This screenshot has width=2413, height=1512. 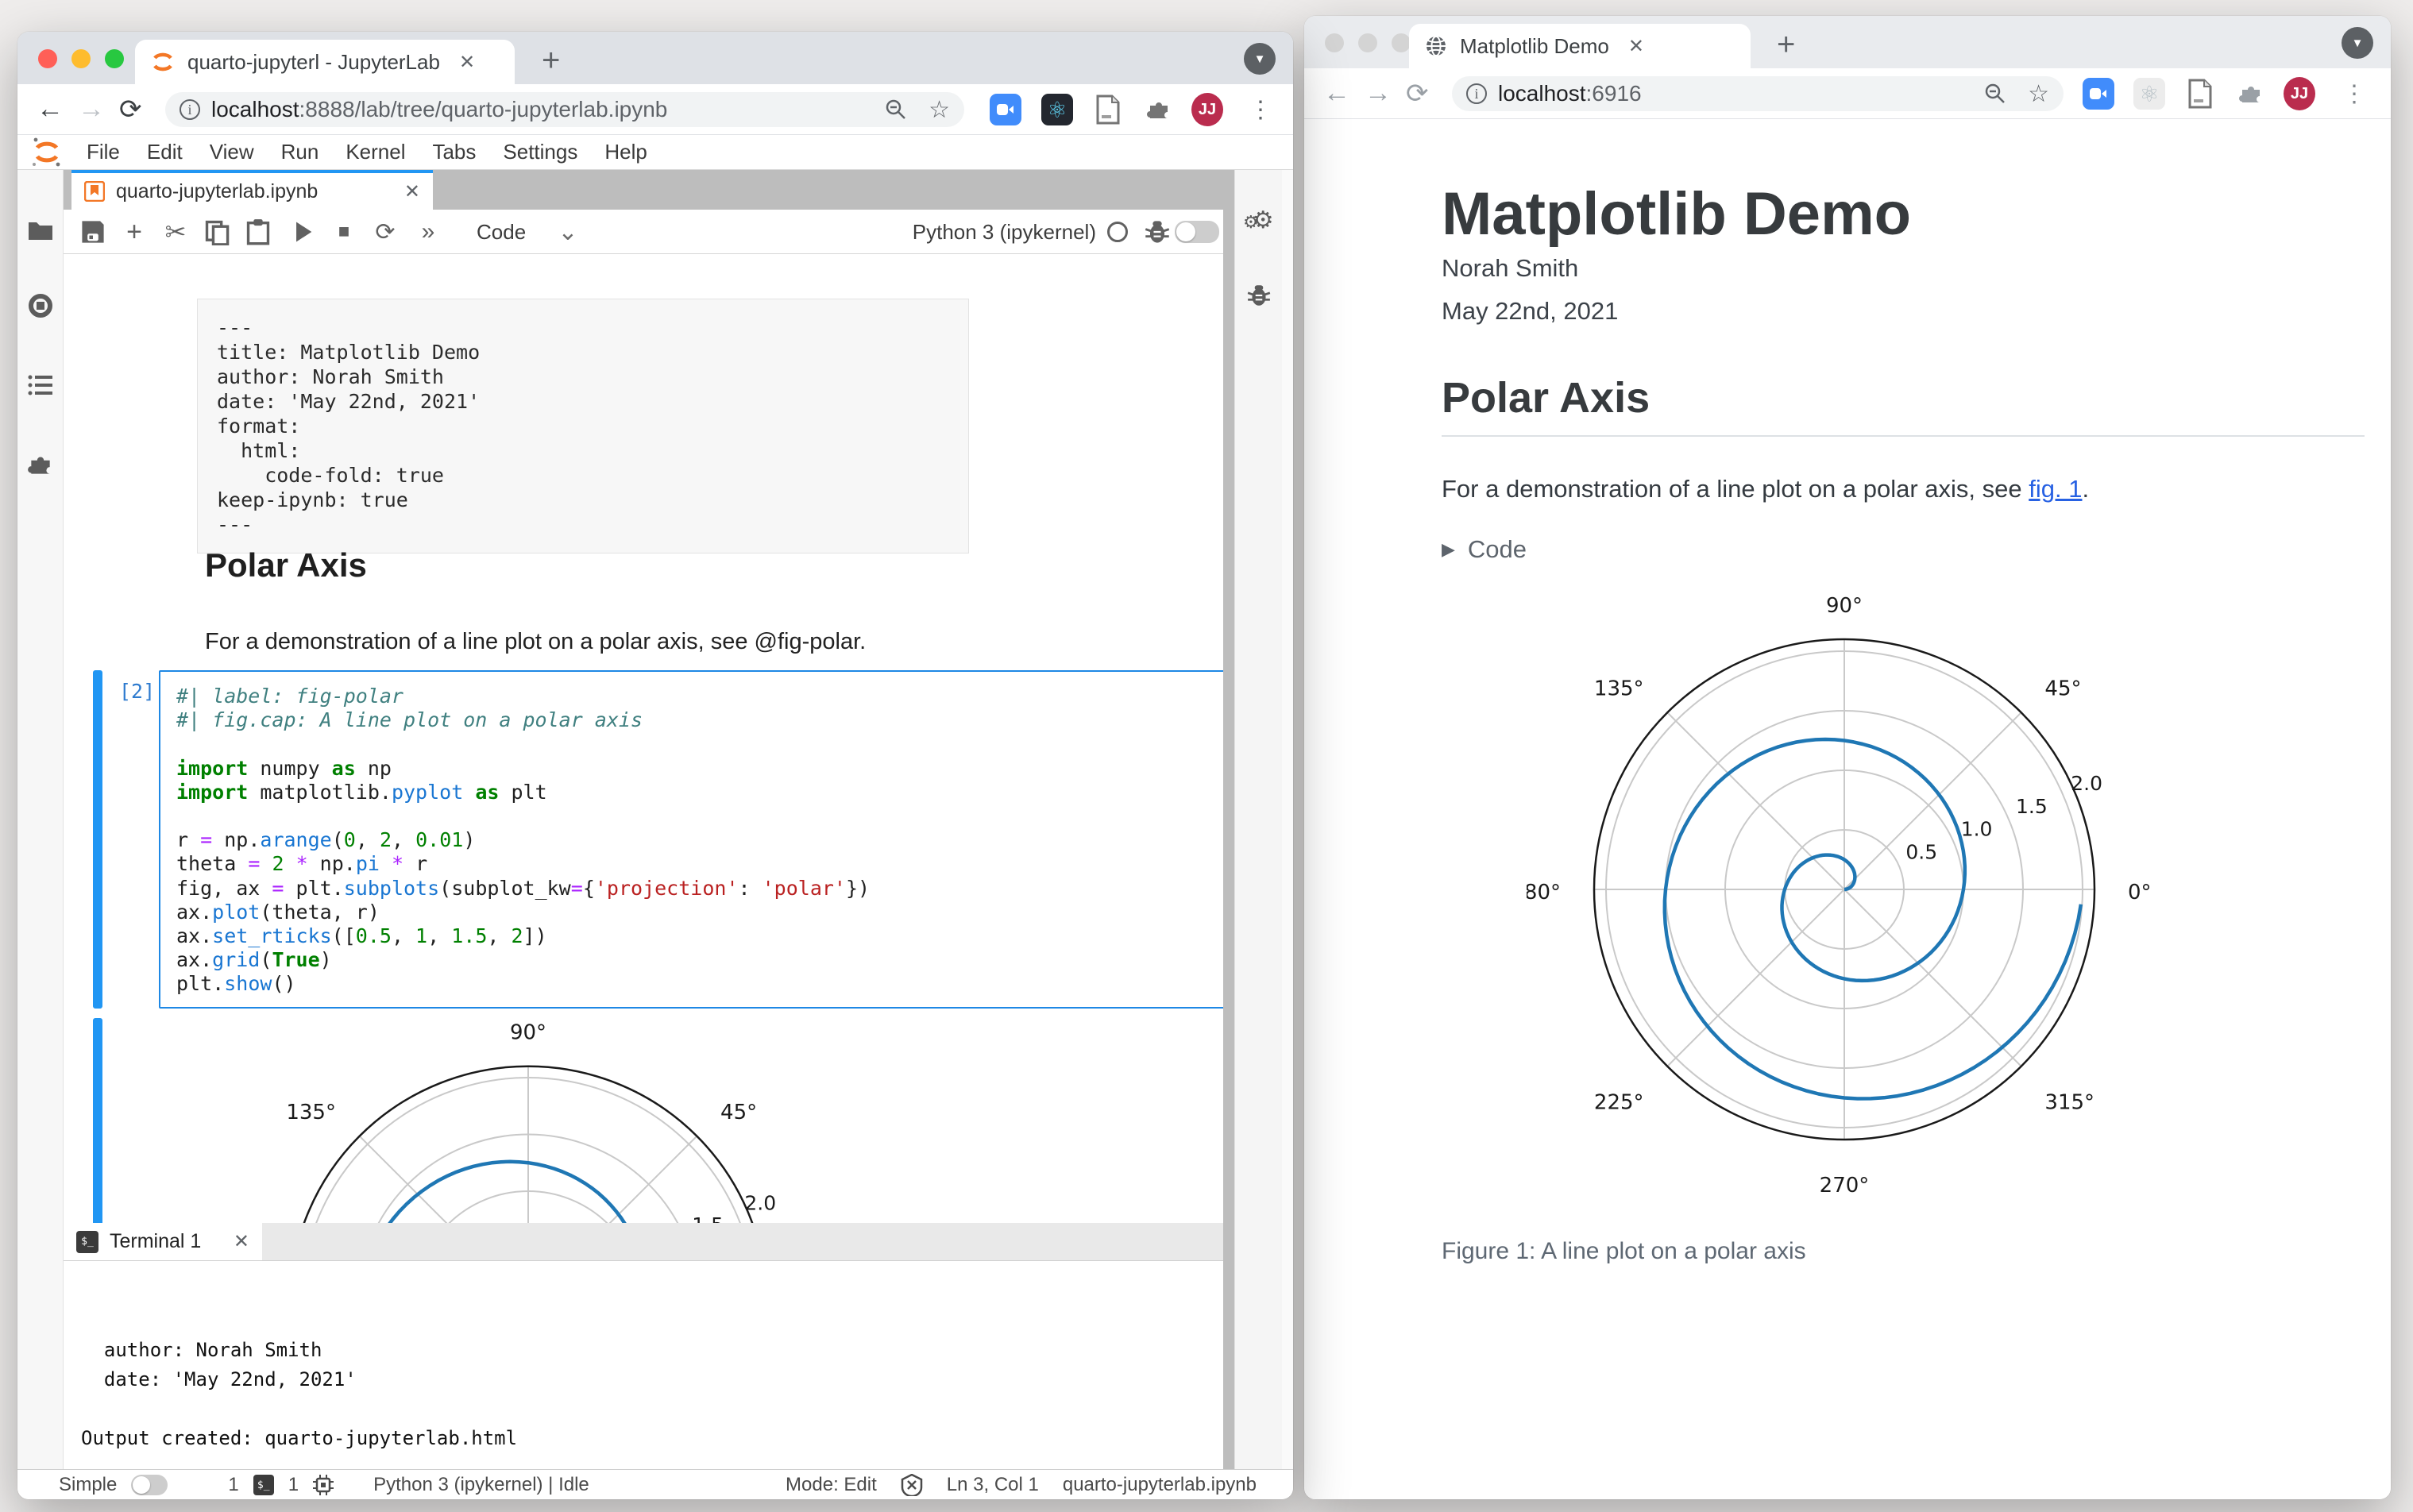 I want to click on code-fold-label: Code, so click(x=1497, y=549).